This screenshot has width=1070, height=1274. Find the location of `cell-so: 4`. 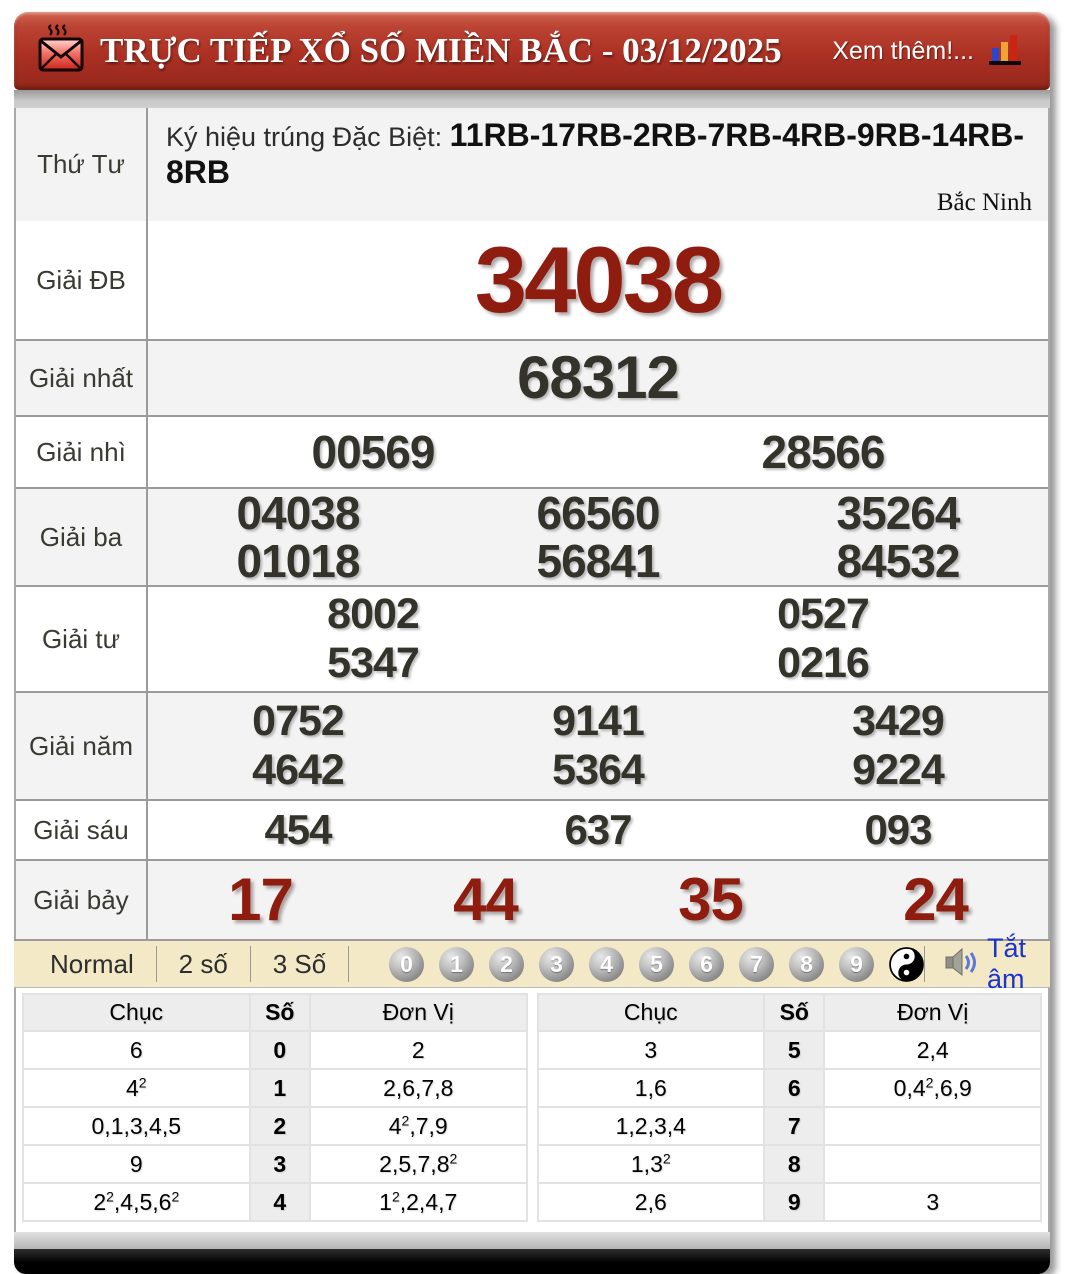

cell-so: 4 is located at coordinates (279, 1202).